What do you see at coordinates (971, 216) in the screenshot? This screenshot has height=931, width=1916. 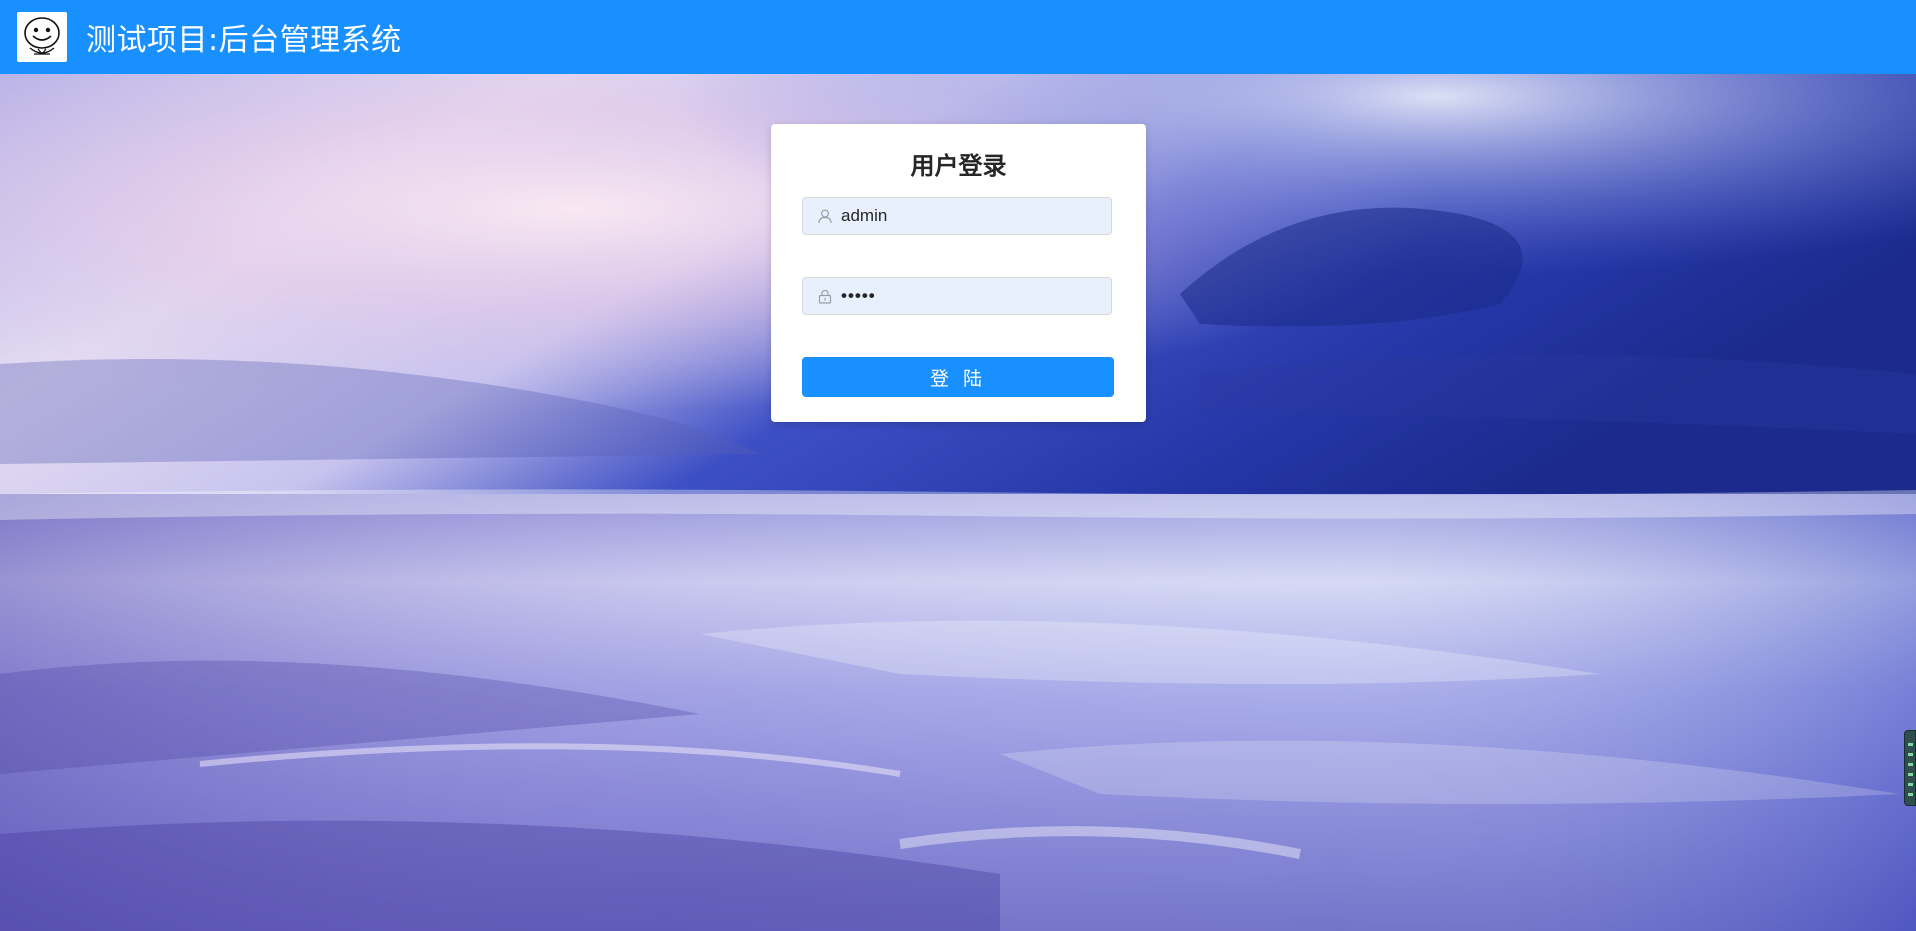 I see `username-input` at bounding box center [971, 216].